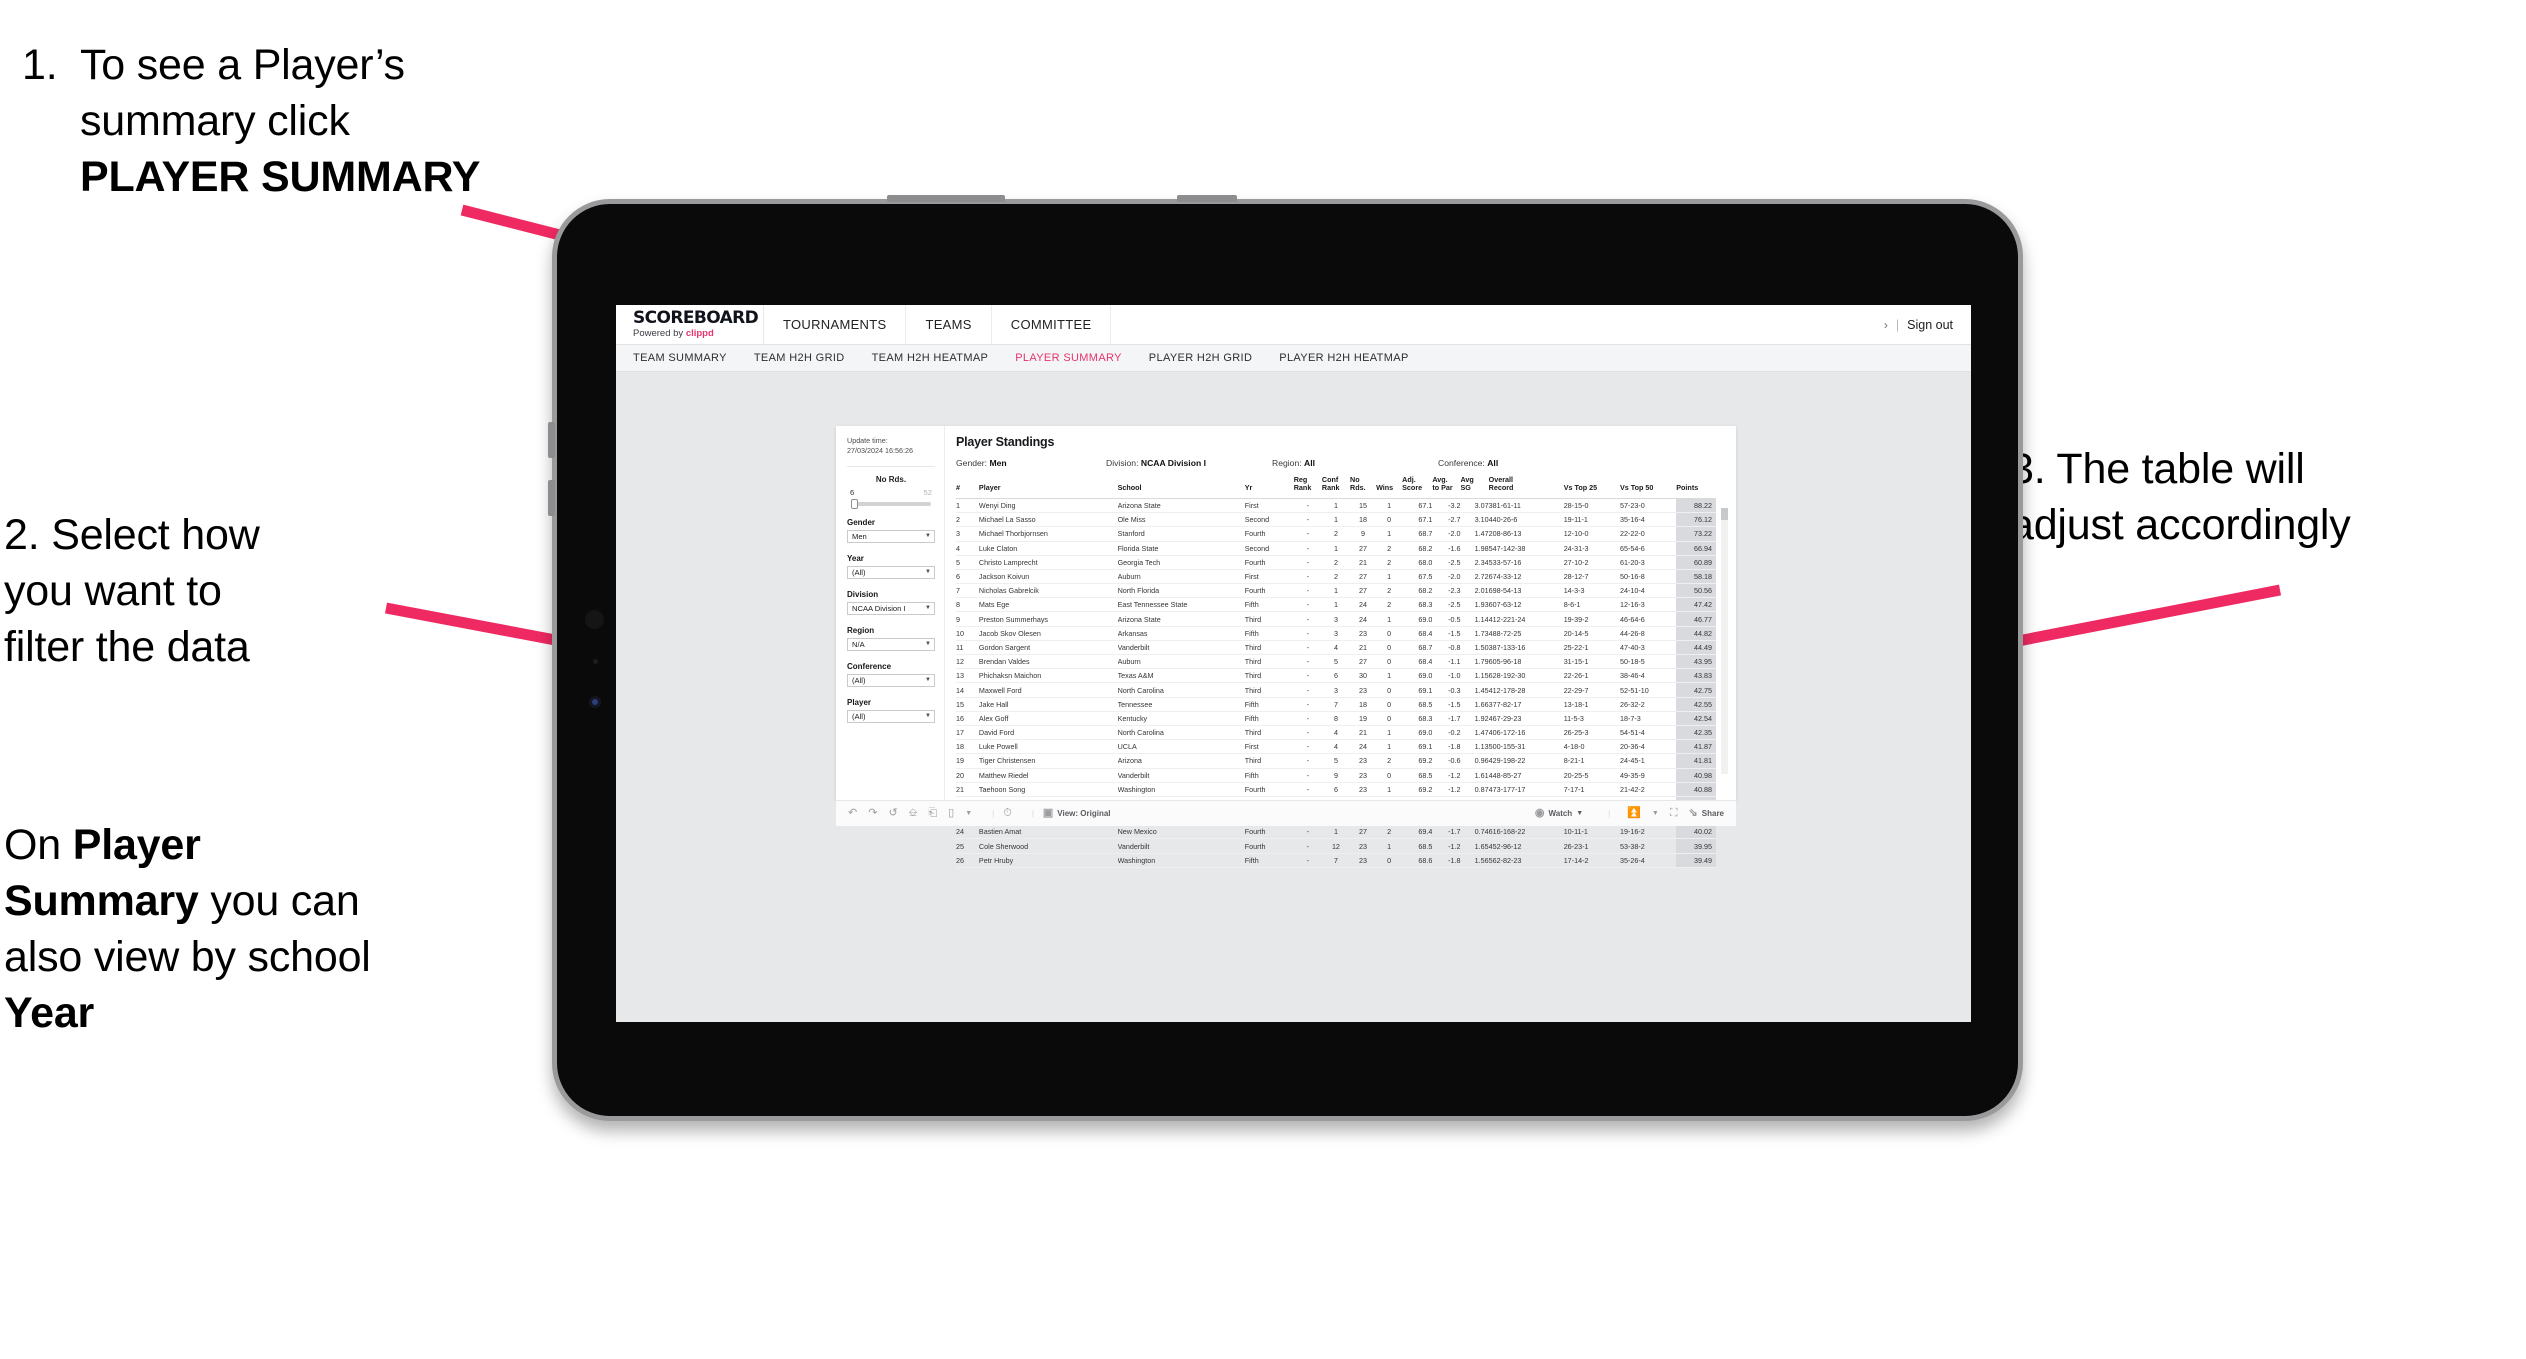 This screenshot has width=2526, height=1359. I want to click on cell-pts: 41.87, so click(1696, 747).